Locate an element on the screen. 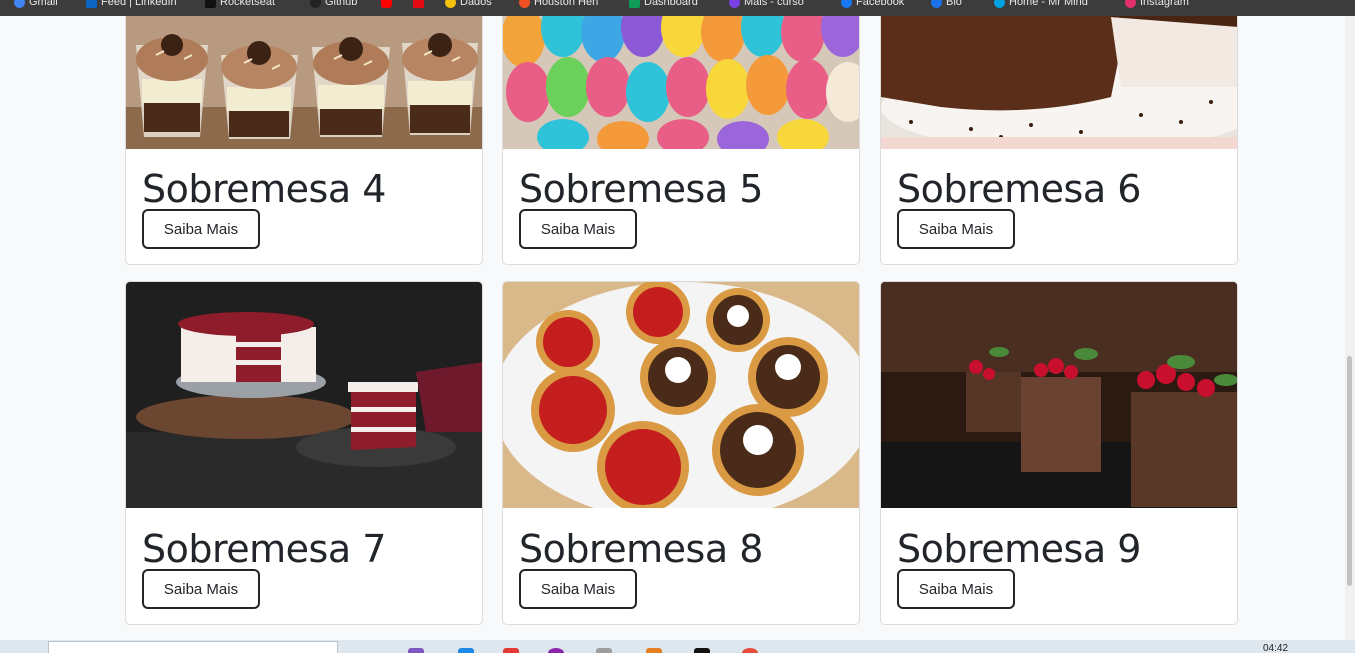 The image size is (1355, 653). card-title: Sobremesa 4 is located at coordinates (264, 189).